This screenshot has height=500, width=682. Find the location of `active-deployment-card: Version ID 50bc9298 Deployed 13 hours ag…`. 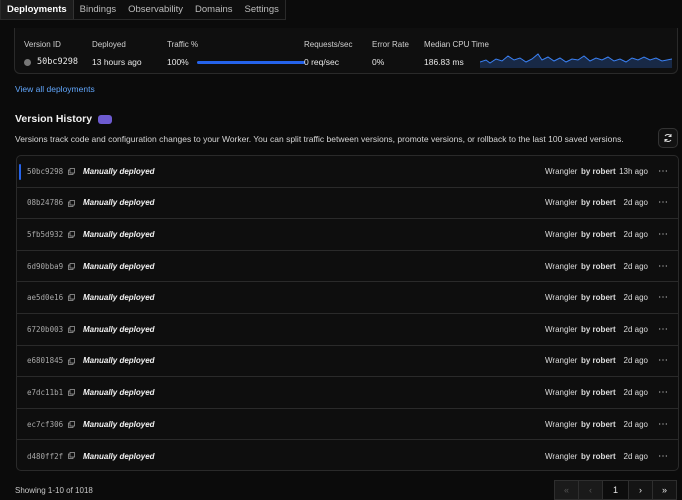

active-deployment-card: Version ID 50bc9298 Deployed 13 hours ag… is located at coordinates (346, 51).